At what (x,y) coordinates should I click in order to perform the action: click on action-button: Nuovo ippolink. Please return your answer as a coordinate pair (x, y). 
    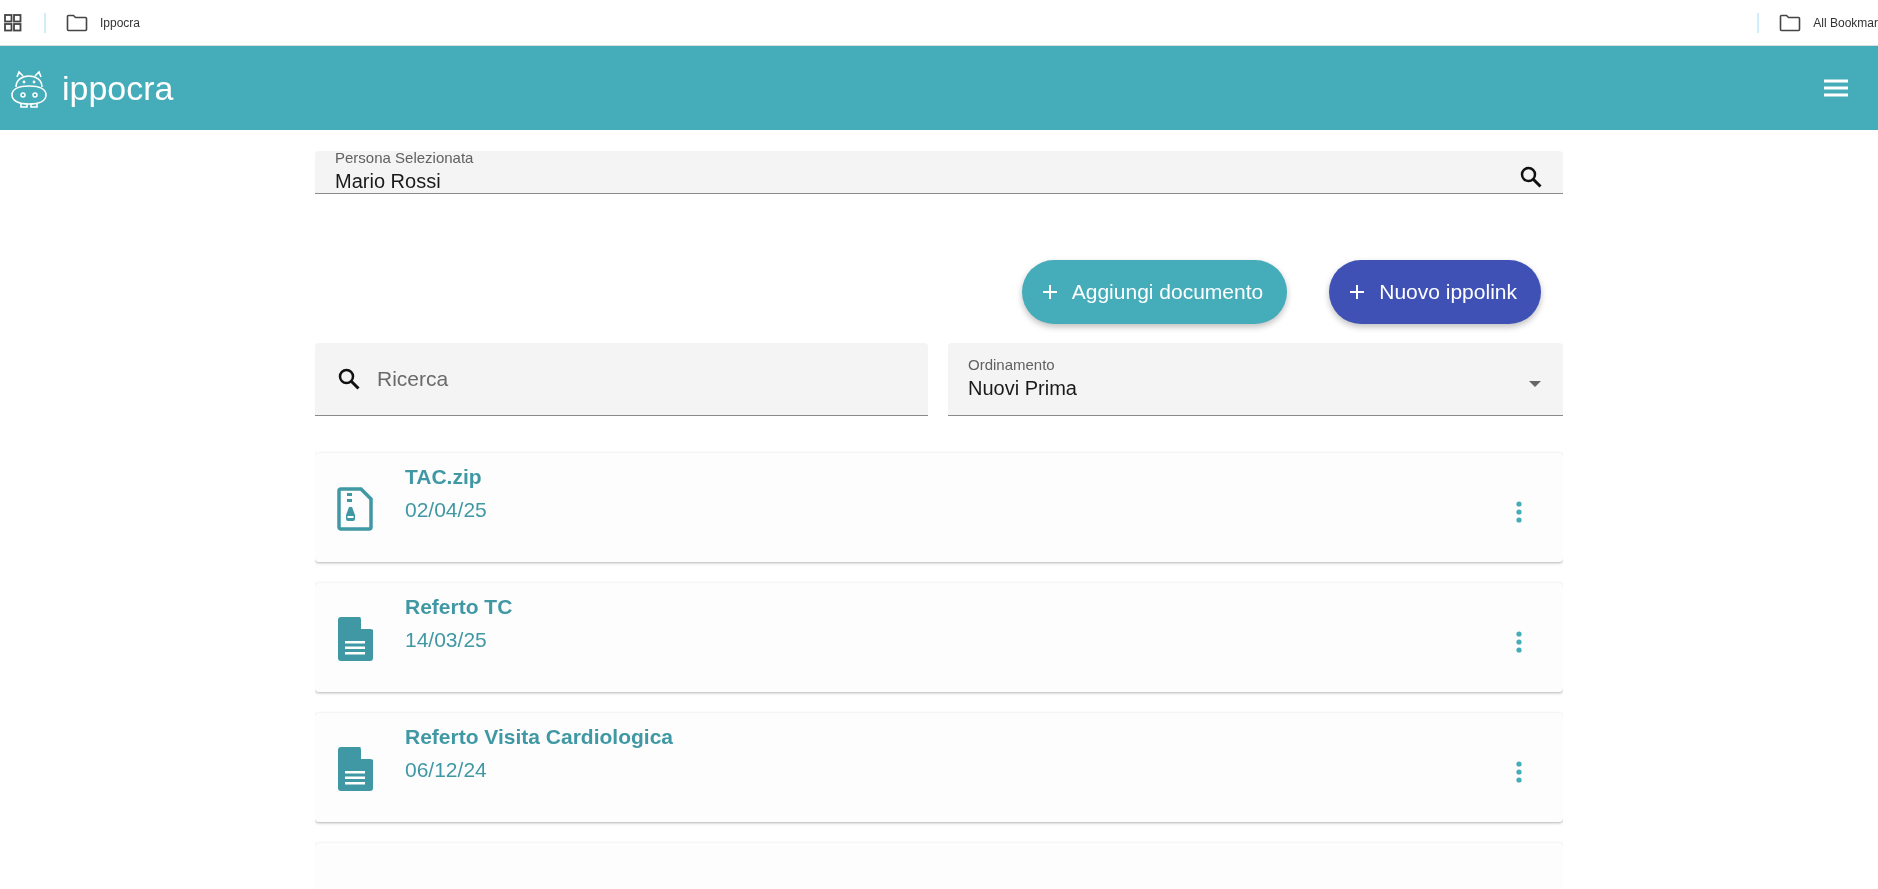
    Looking at the image, I should click on (1435, 292).